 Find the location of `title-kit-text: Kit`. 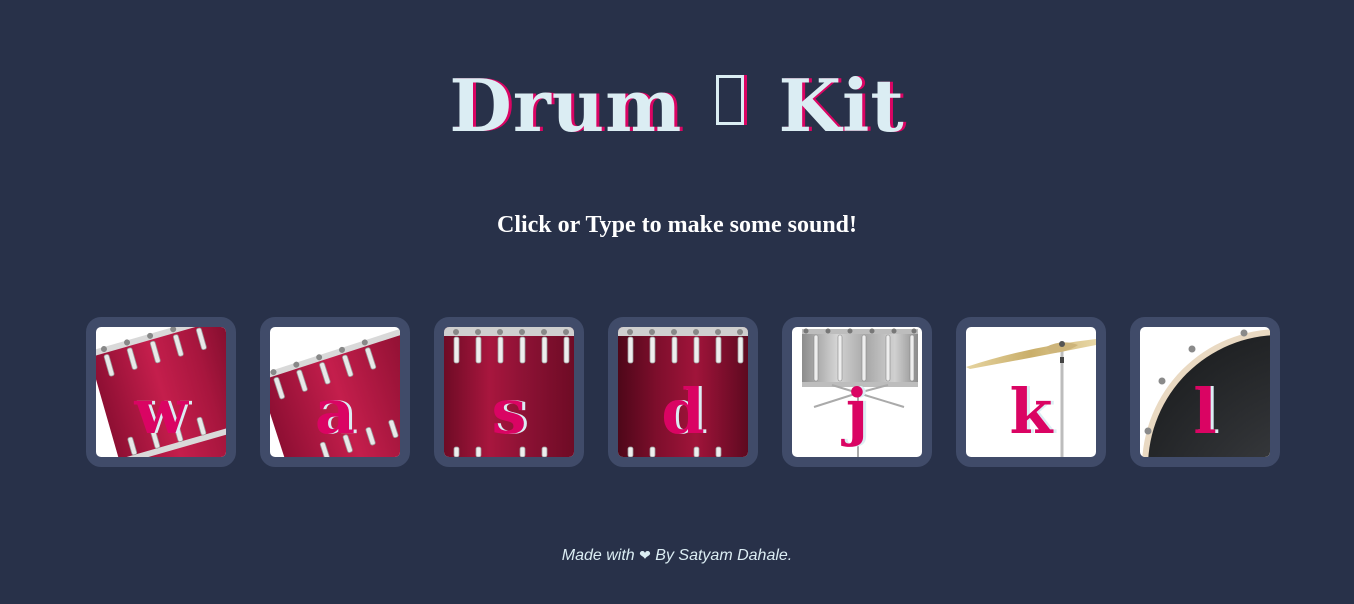

title-kit-text: Kit is located at coordinates (841, 105).